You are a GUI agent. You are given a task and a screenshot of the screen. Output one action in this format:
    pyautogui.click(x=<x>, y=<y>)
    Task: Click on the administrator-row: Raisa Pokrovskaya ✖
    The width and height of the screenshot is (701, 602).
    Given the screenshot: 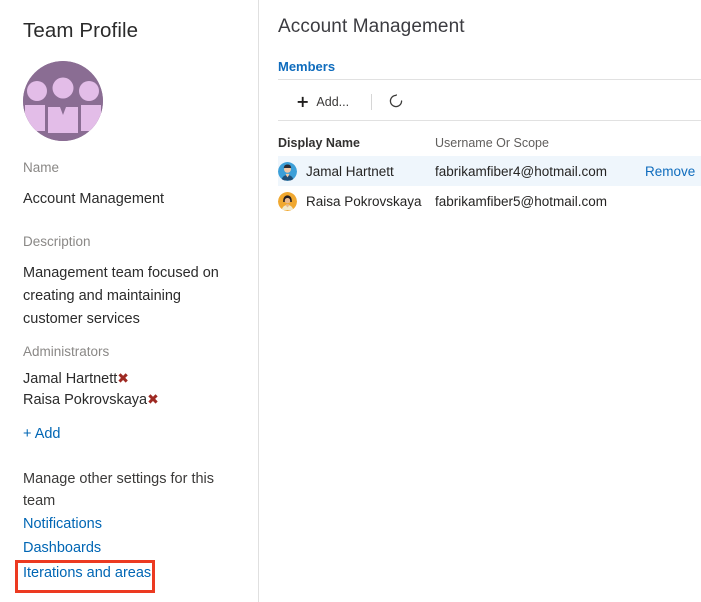 What is the action you would take?
    pyautogui.click(x=91, y=400)
    